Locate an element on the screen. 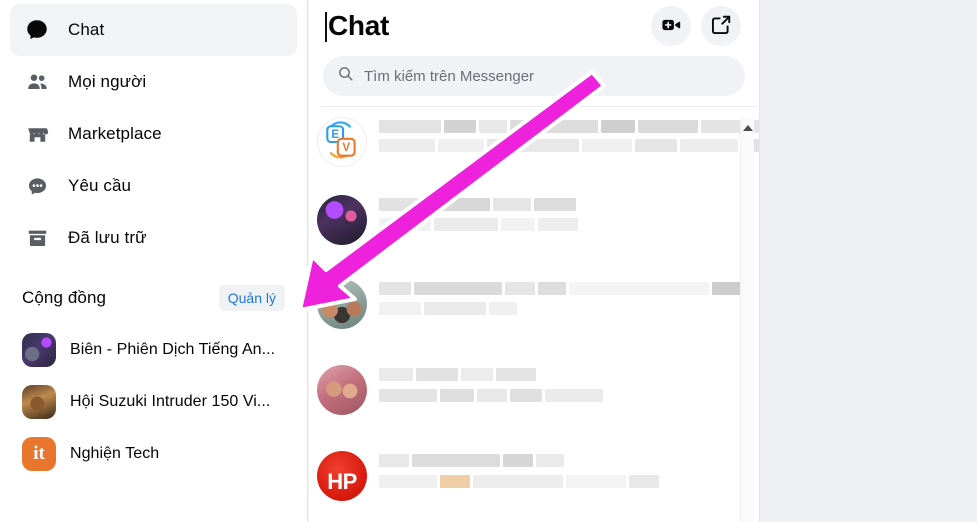  conversation-avatar: E V is located at coordinates (342, 142).